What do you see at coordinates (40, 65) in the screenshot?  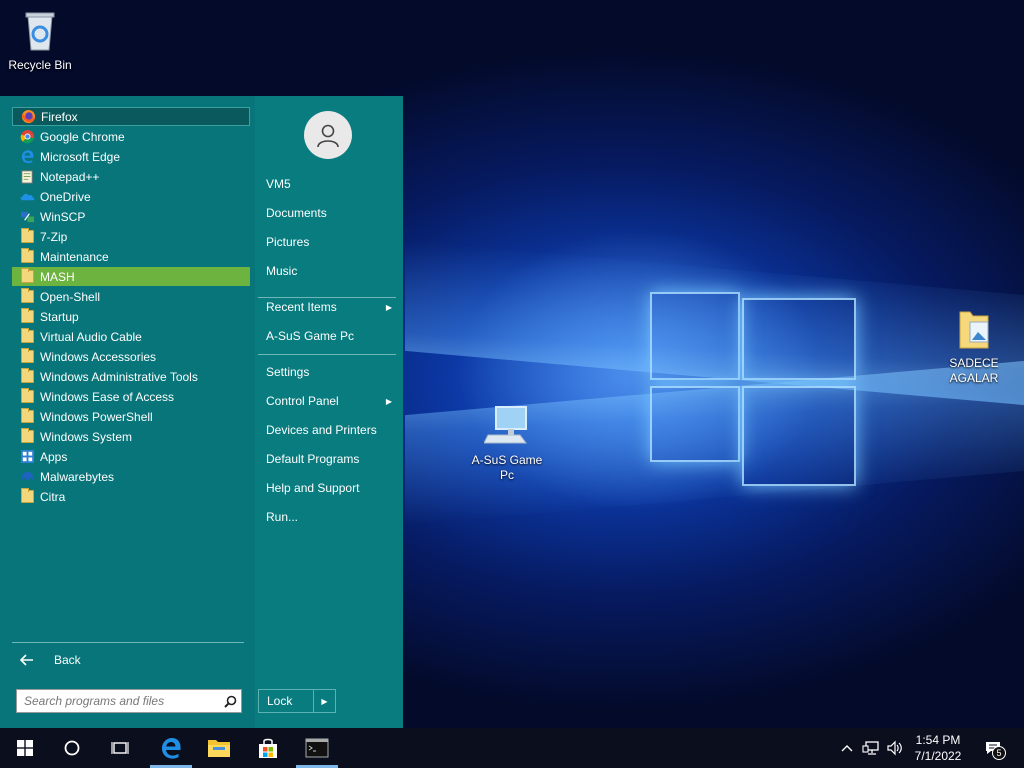 I see `recycle-bin-label: Recycle Bin` at bounding box center [40, 65].